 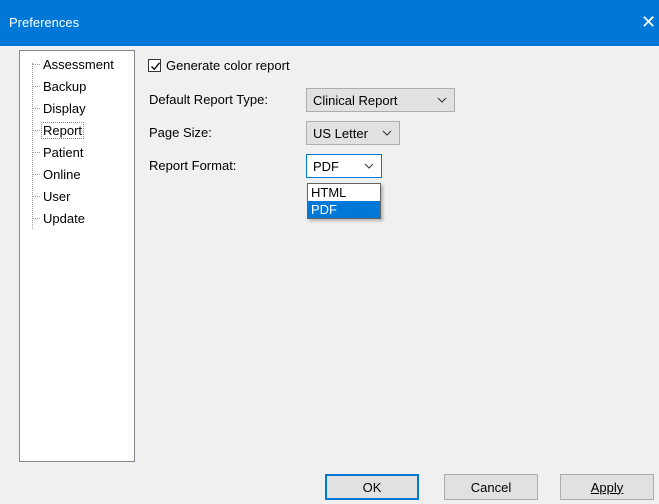 I want to click on tree-item-label: Backup, so click(x=65, y=86).